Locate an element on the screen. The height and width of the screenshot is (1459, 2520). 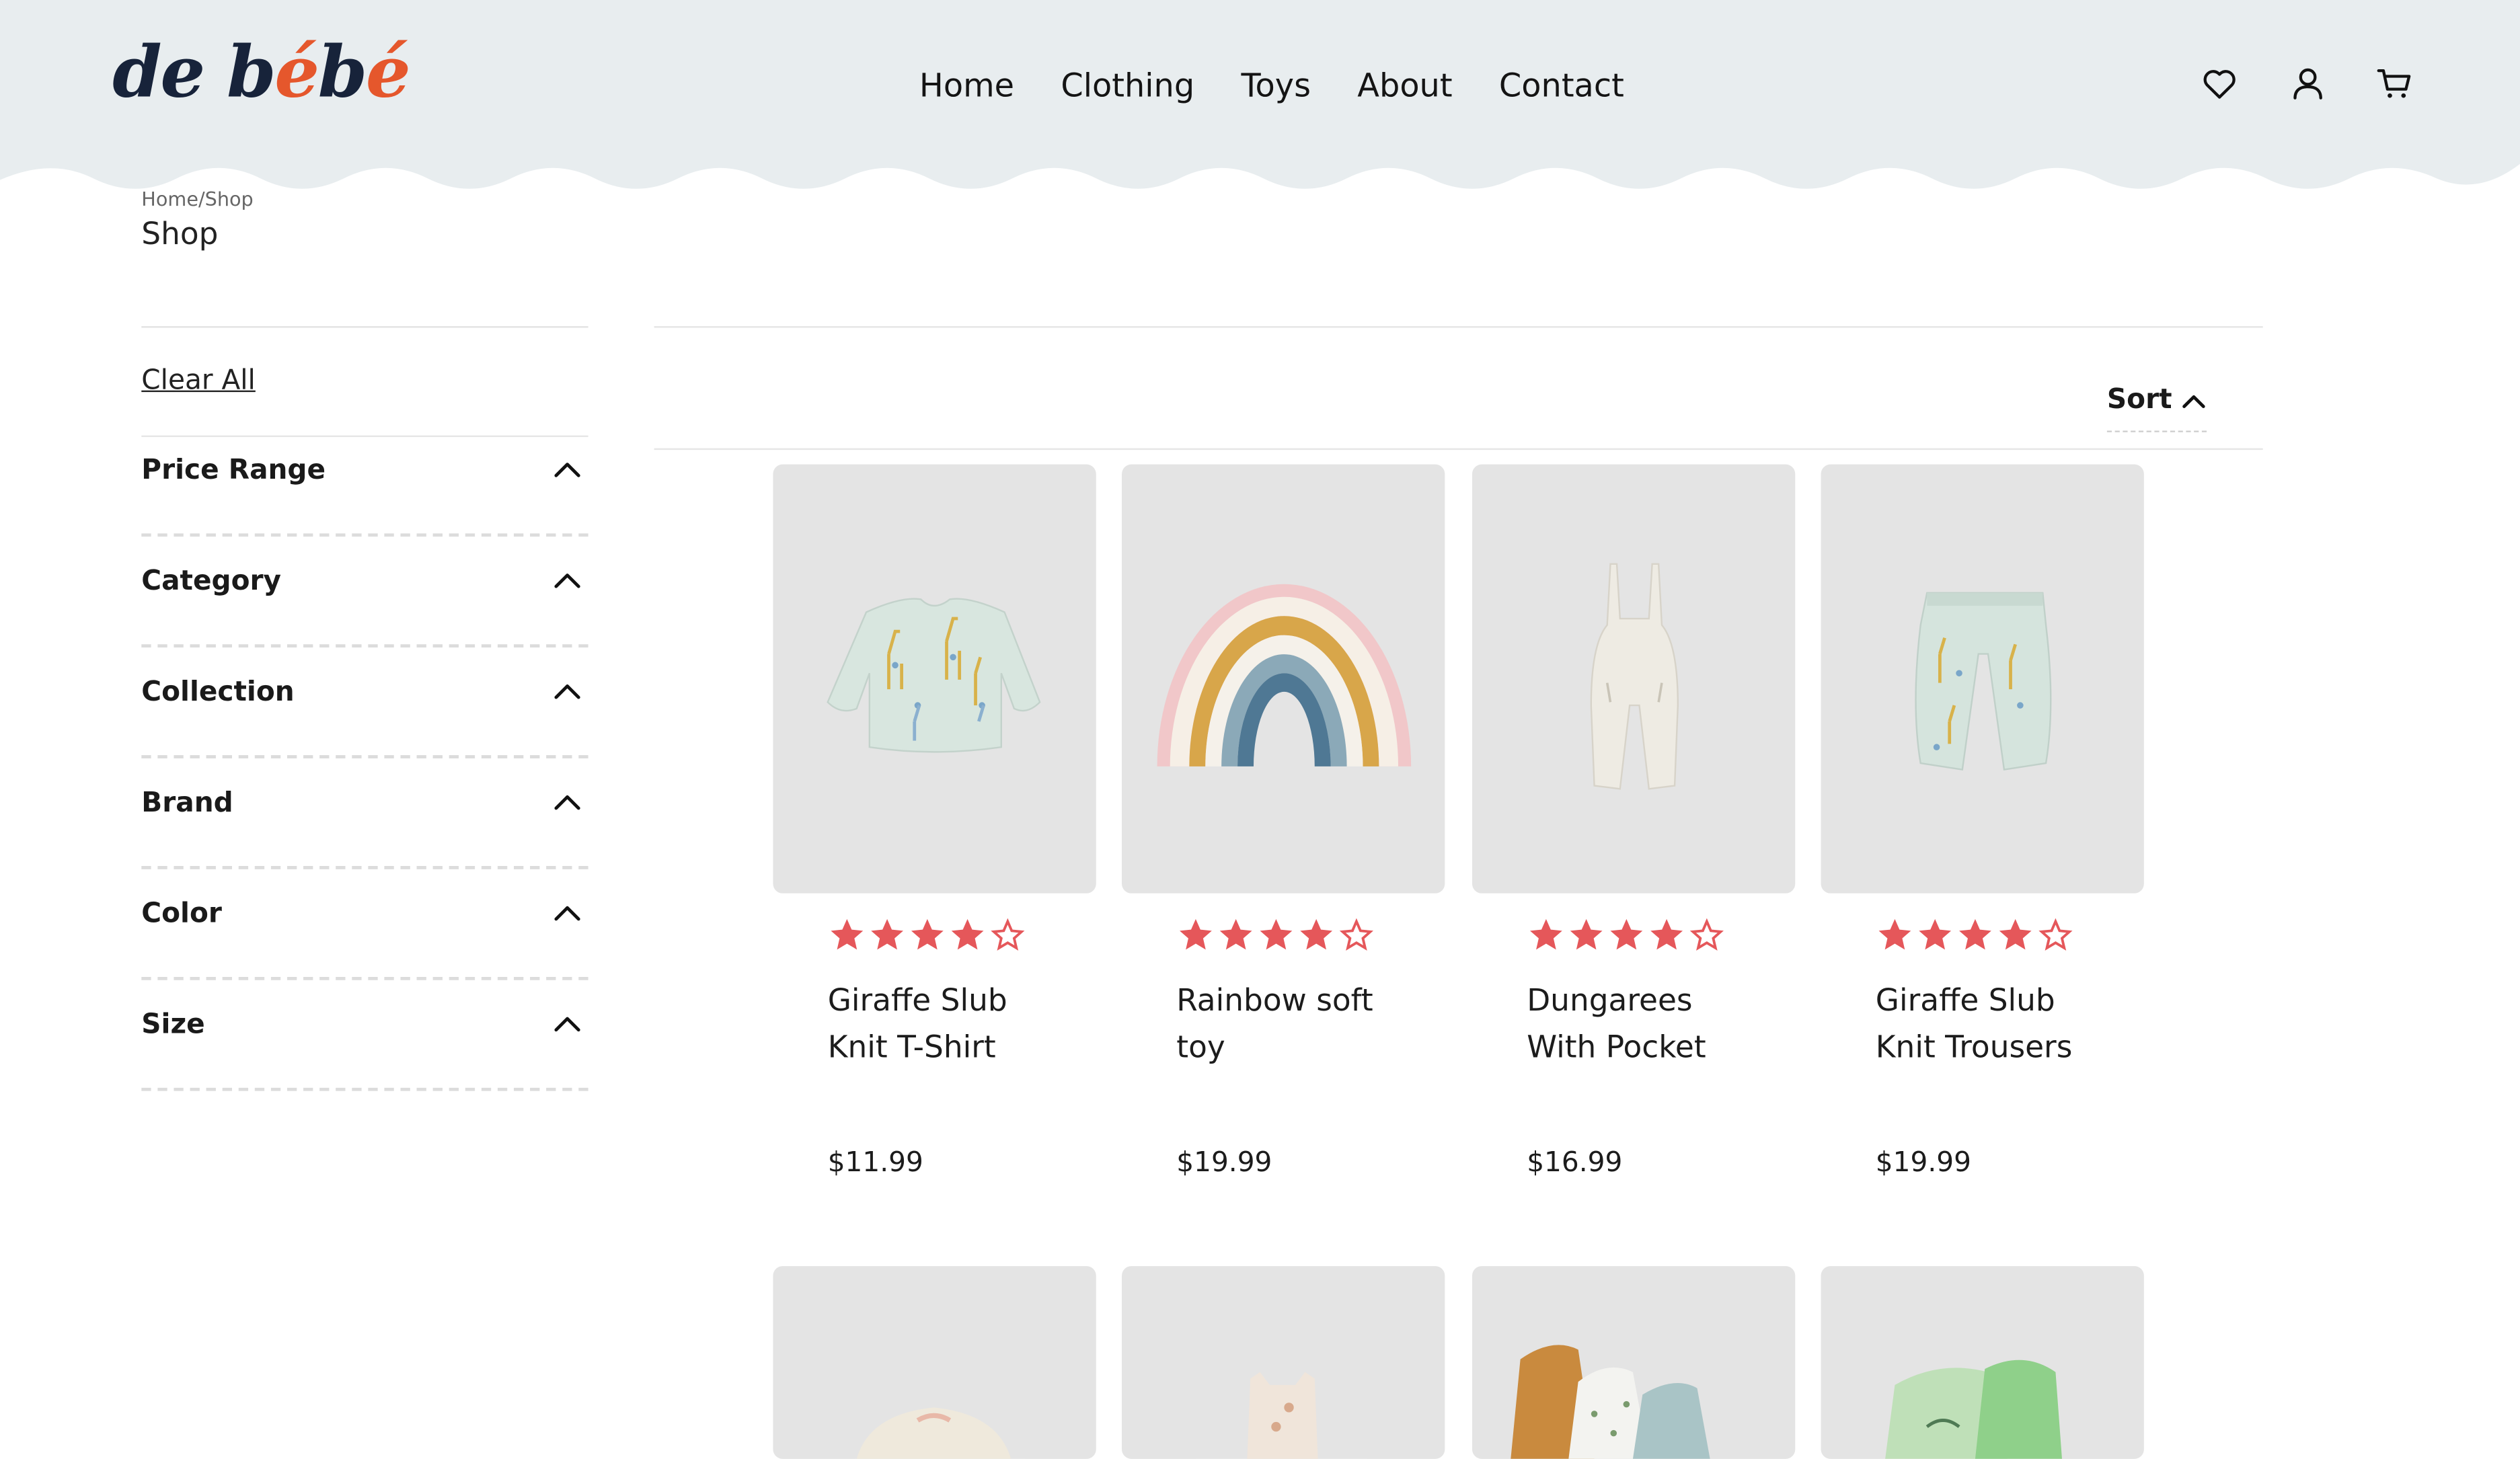
rainbow-toy-image is located at coordinates (1284, 675).